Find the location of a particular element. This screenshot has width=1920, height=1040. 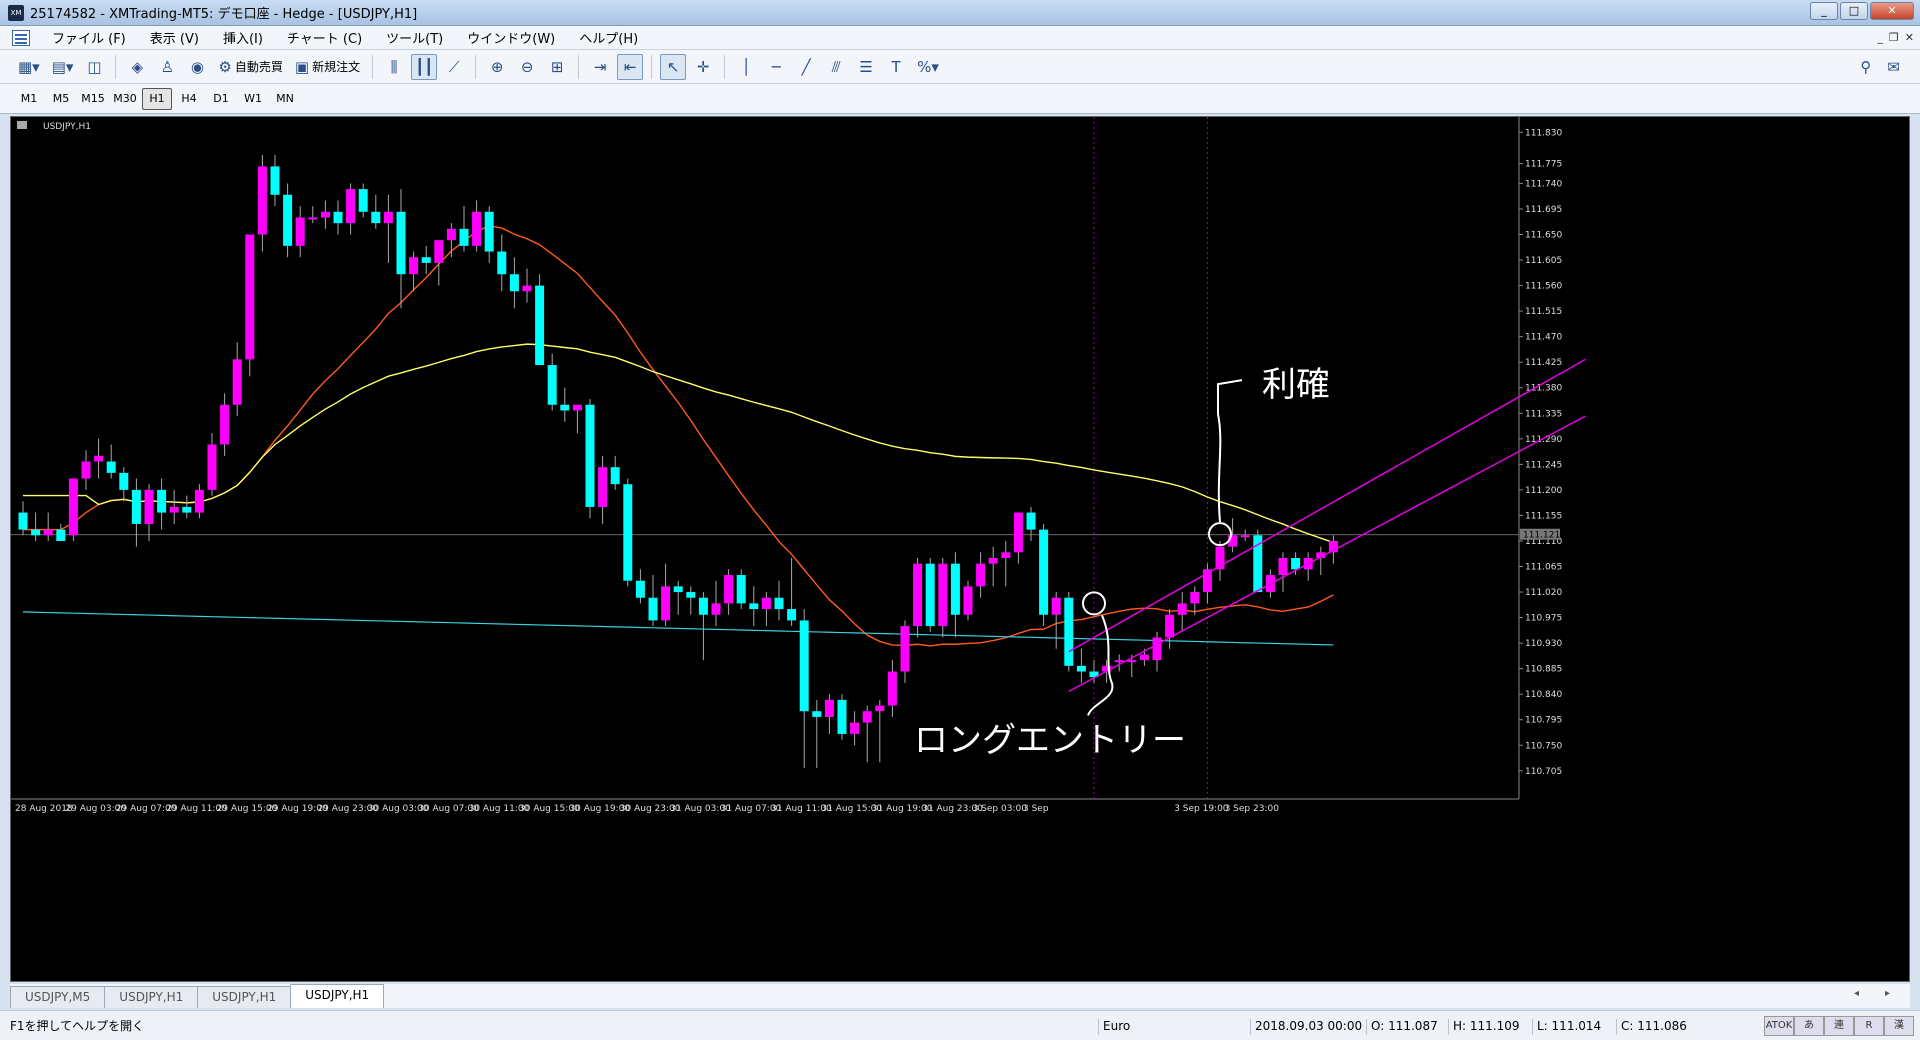

menu-view: 表示 (V) is located at coordinates (174, 37).